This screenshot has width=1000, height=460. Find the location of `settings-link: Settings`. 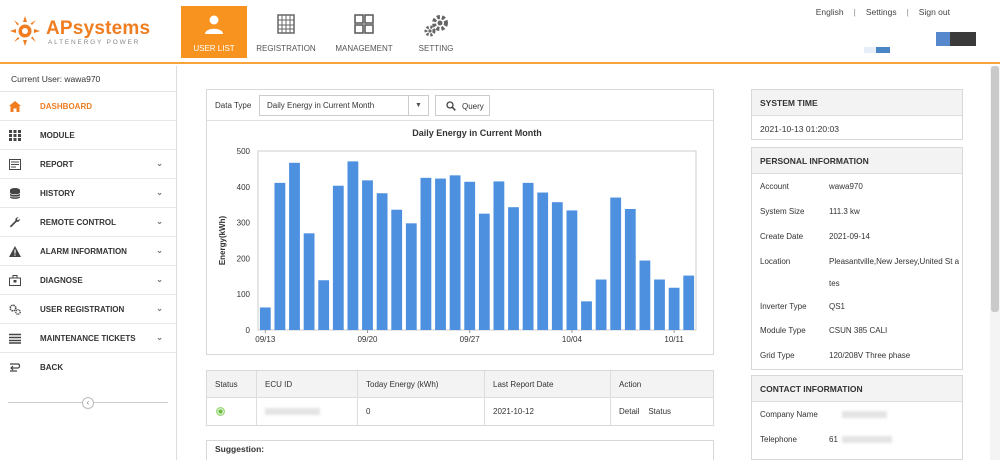

settings-link: Settings is located at coordinates (881, 12).